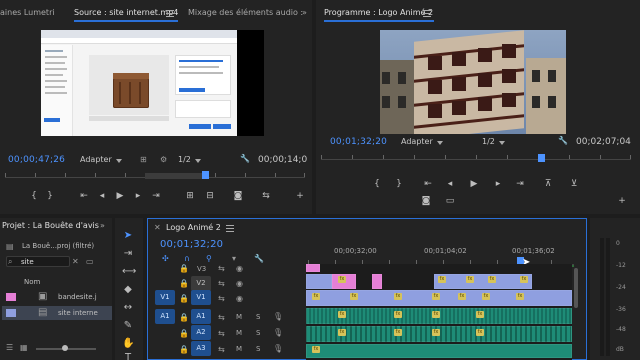 This screenshot has height=360, width=640. Describe the element at coordinates (234, 258) in the screenshot. I see `add-marker-icon: ▾` at that location.